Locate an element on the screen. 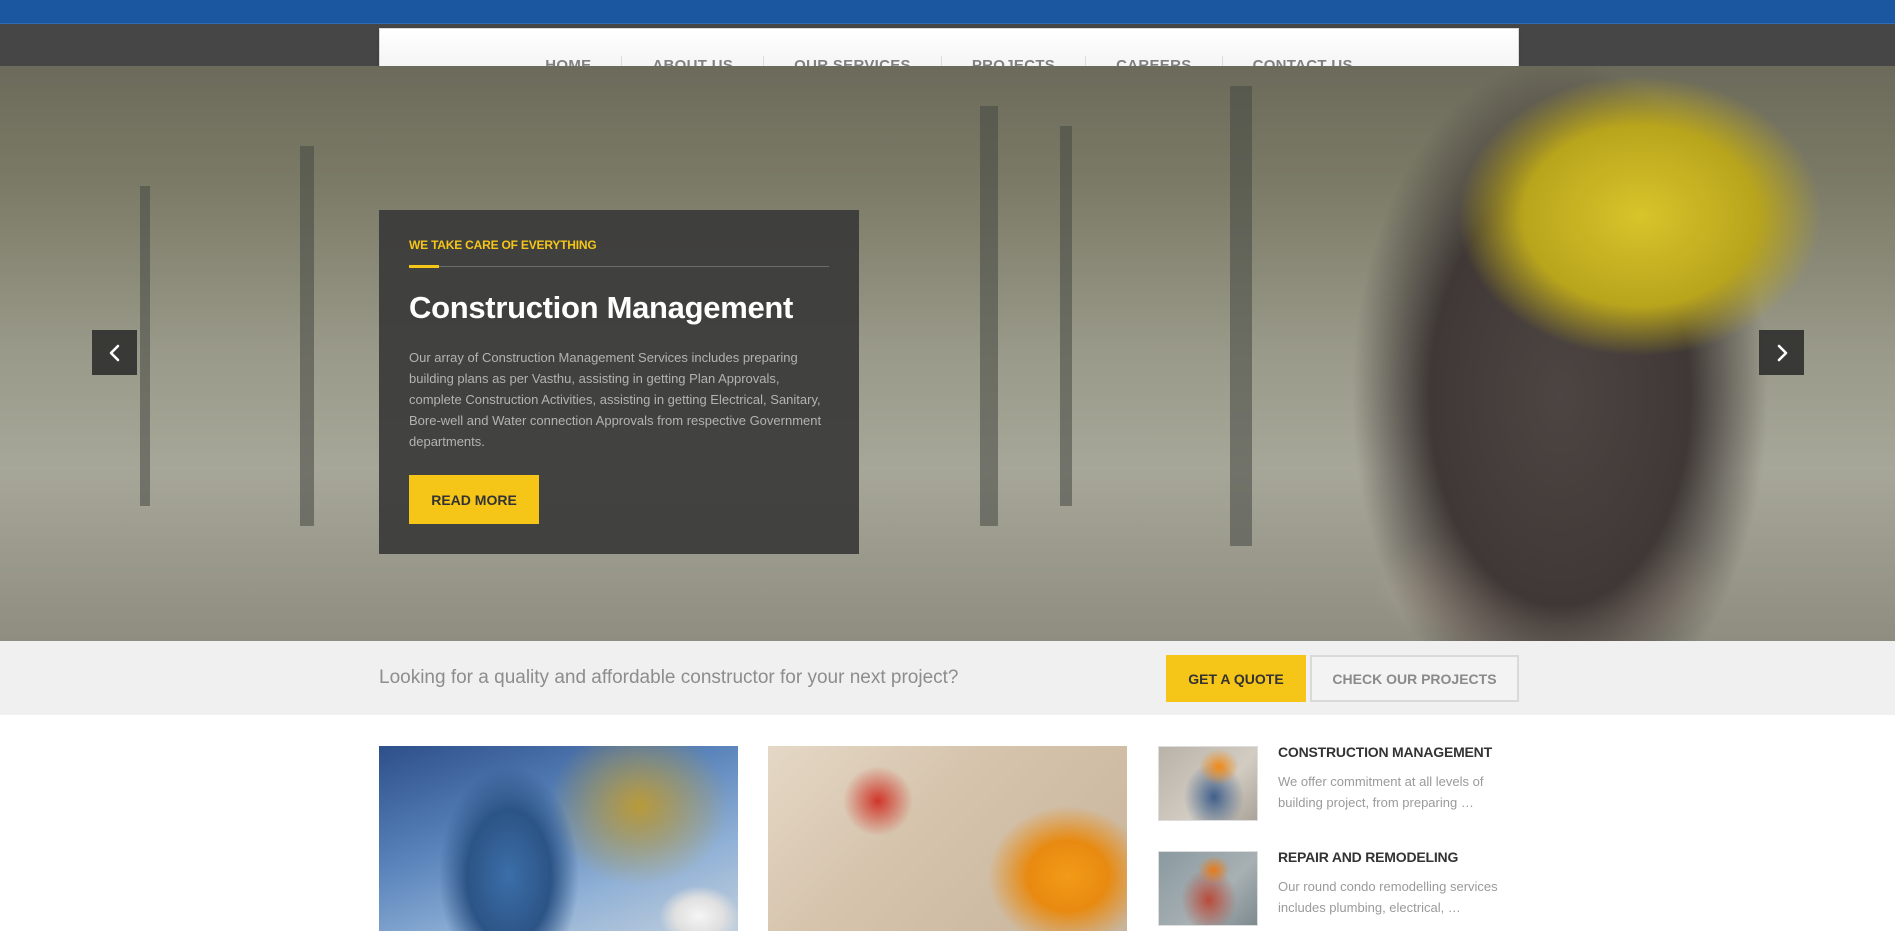  get-a-quote-button: GET A QUOTE is located at coordinates (1236, 678).